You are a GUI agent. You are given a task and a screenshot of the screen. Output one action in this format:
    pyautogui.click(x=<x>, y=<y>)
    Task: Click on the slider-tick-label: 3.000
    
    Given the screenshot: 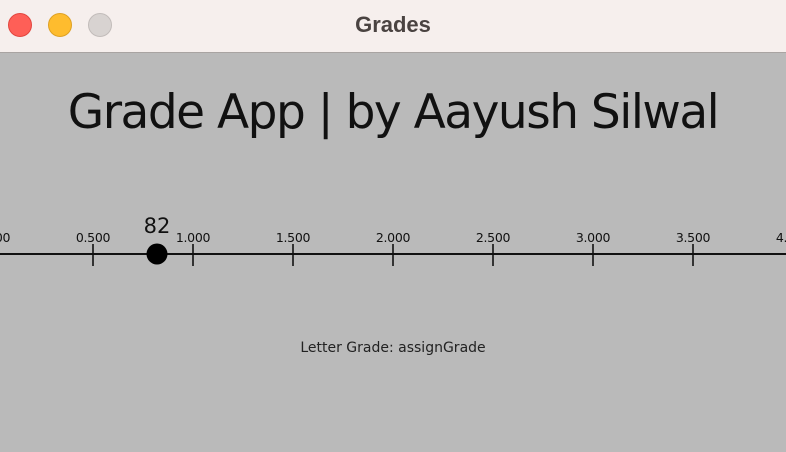 What is the action you would take?
    pyautogui.click(x=593, y=237)
    